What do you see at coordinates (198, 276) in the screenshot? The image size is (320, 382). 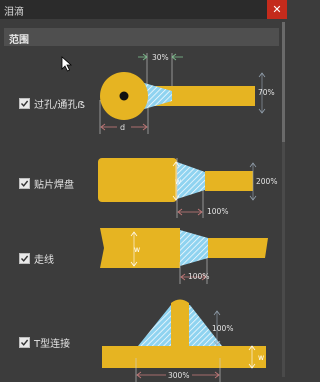 I see `track-bottom-percent: 100%` at bounding box center [198, 276].